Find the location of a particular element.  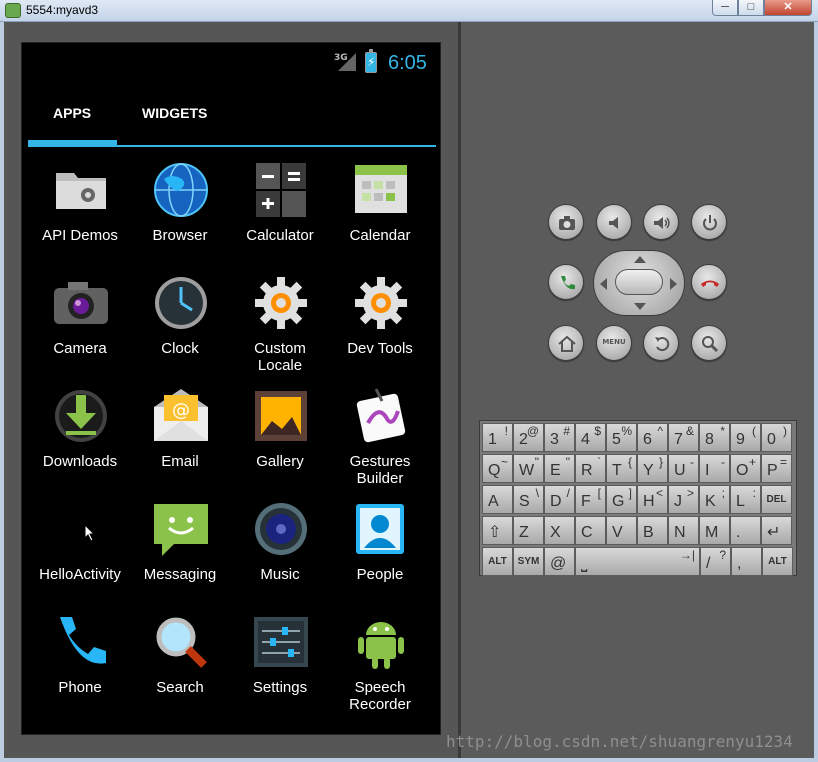

battery-icon: ⚡ is located at coordinates (371, 61).